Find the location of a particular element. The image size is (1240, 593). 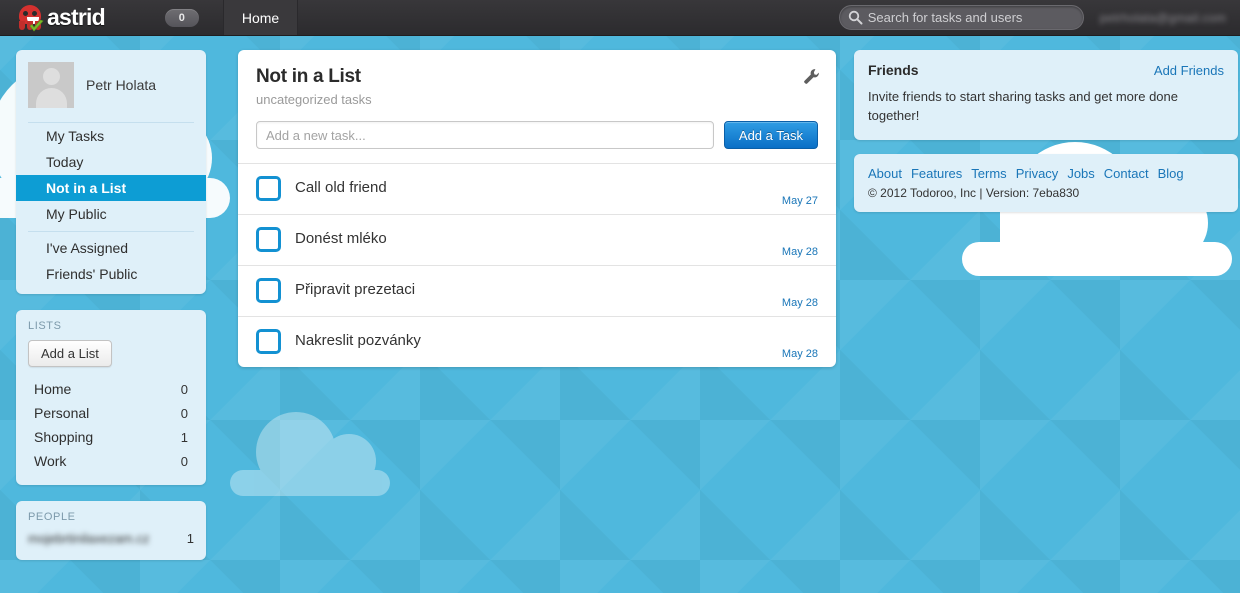

sidebar-item-my-tasks: My Tasks is located at coordinates (111, 136).